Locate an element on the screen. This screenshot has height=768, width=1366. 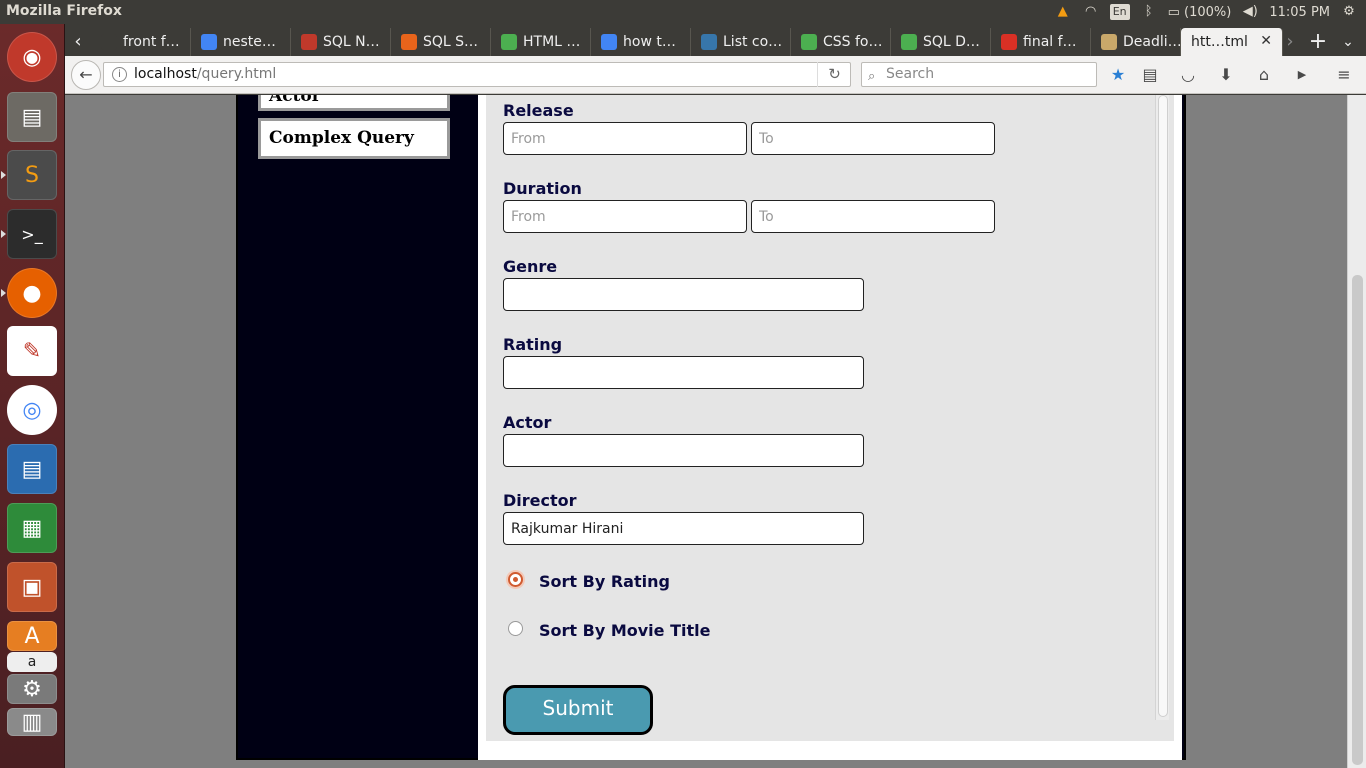
wifi-icon: ◠ is located at coordinates (1091, 12).